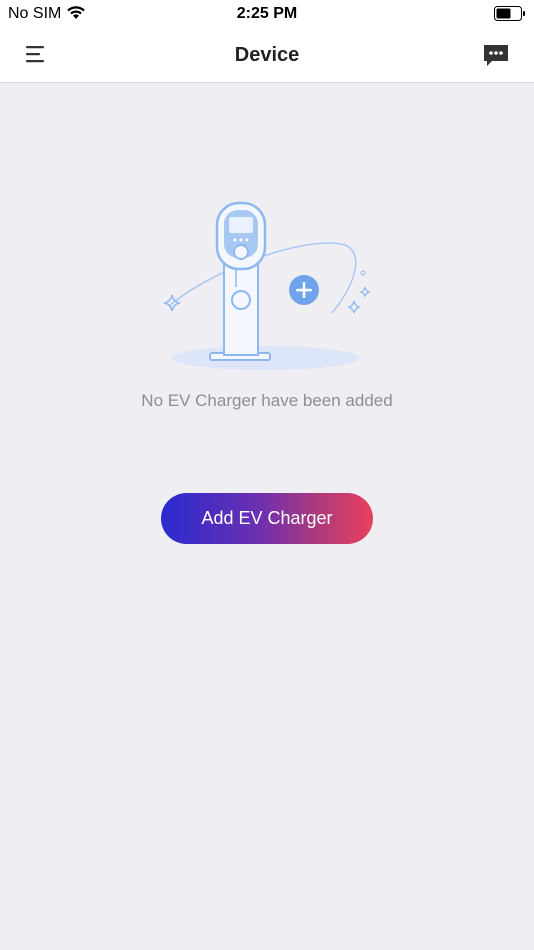 The height and width of the screenshot is (950, 534). What do you see at coordinates (266, 285) in the screenshot?
I see `ev-charger-illustration` at bounding box center [266, 285].